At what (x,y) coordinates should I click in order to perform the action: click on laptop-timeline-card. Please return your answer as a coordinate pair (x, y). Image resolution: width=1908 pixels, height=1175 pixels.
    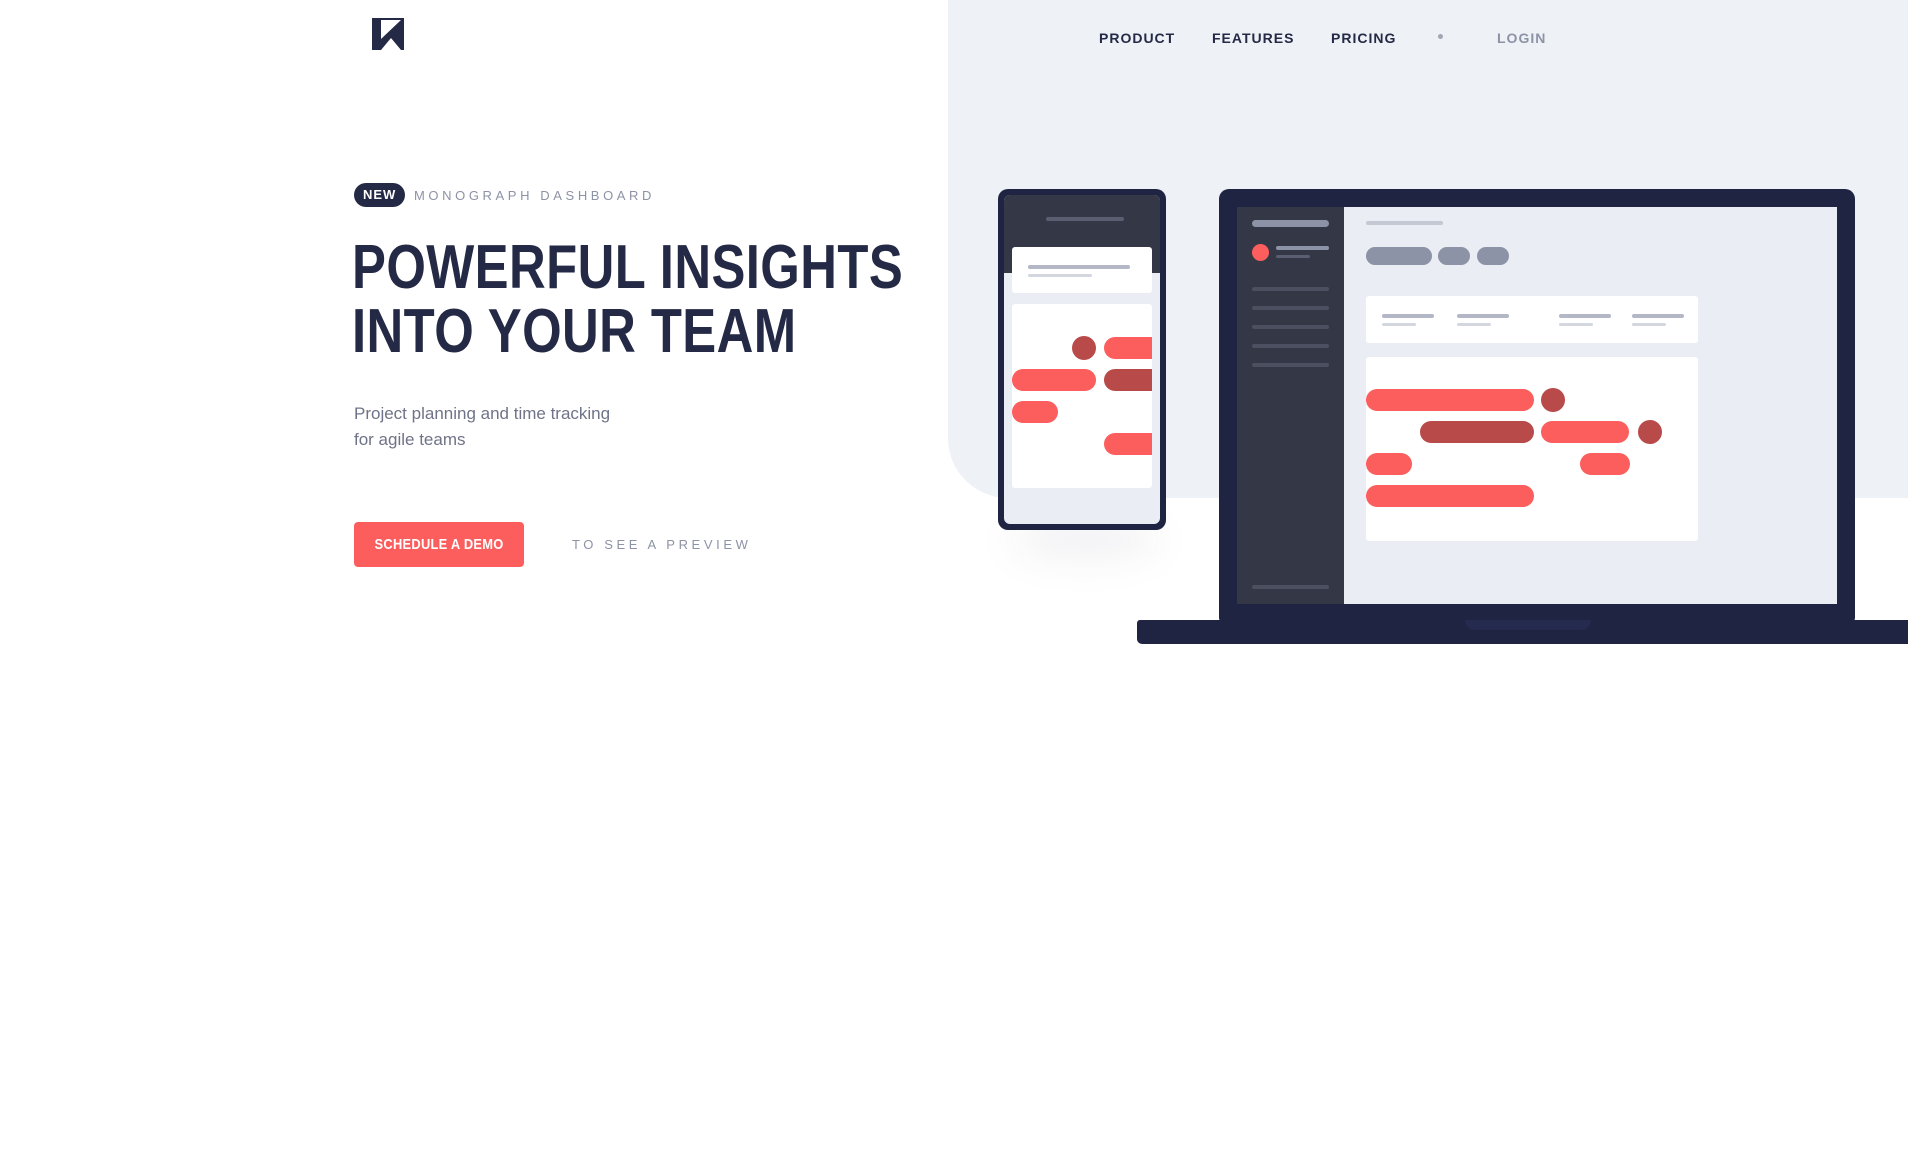
    Looking at the image, I should click on (1532, 449).